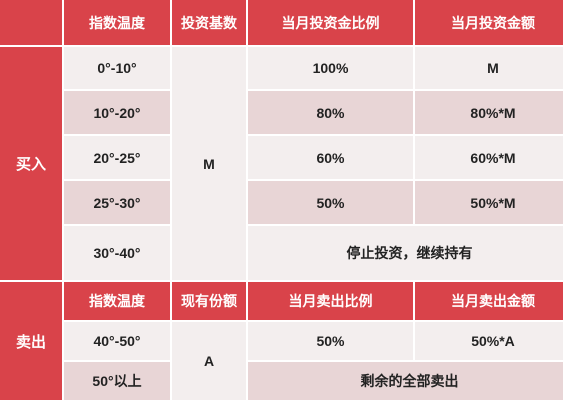  What do you see at coordinates (31, 22) in the screenshot?
I see `corner-cell` at bounding box center [31, 22].